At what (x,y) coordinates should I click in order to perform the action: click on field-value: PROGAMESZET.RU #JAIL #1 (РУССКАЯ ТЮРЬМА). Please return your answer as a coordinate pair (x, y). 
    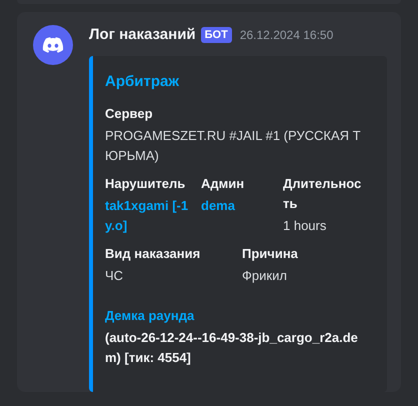
    Looking at the image, I should click on (233, 146).